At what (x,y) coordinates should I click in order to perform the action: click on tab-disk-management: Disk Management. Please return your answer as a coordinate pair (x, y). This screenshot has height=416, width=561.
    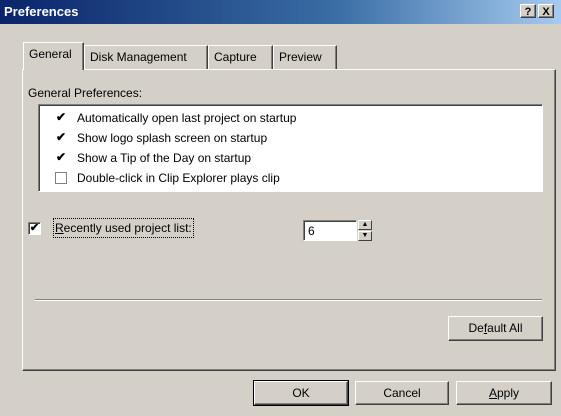
    Looking at the image, I should click on (146, 57).